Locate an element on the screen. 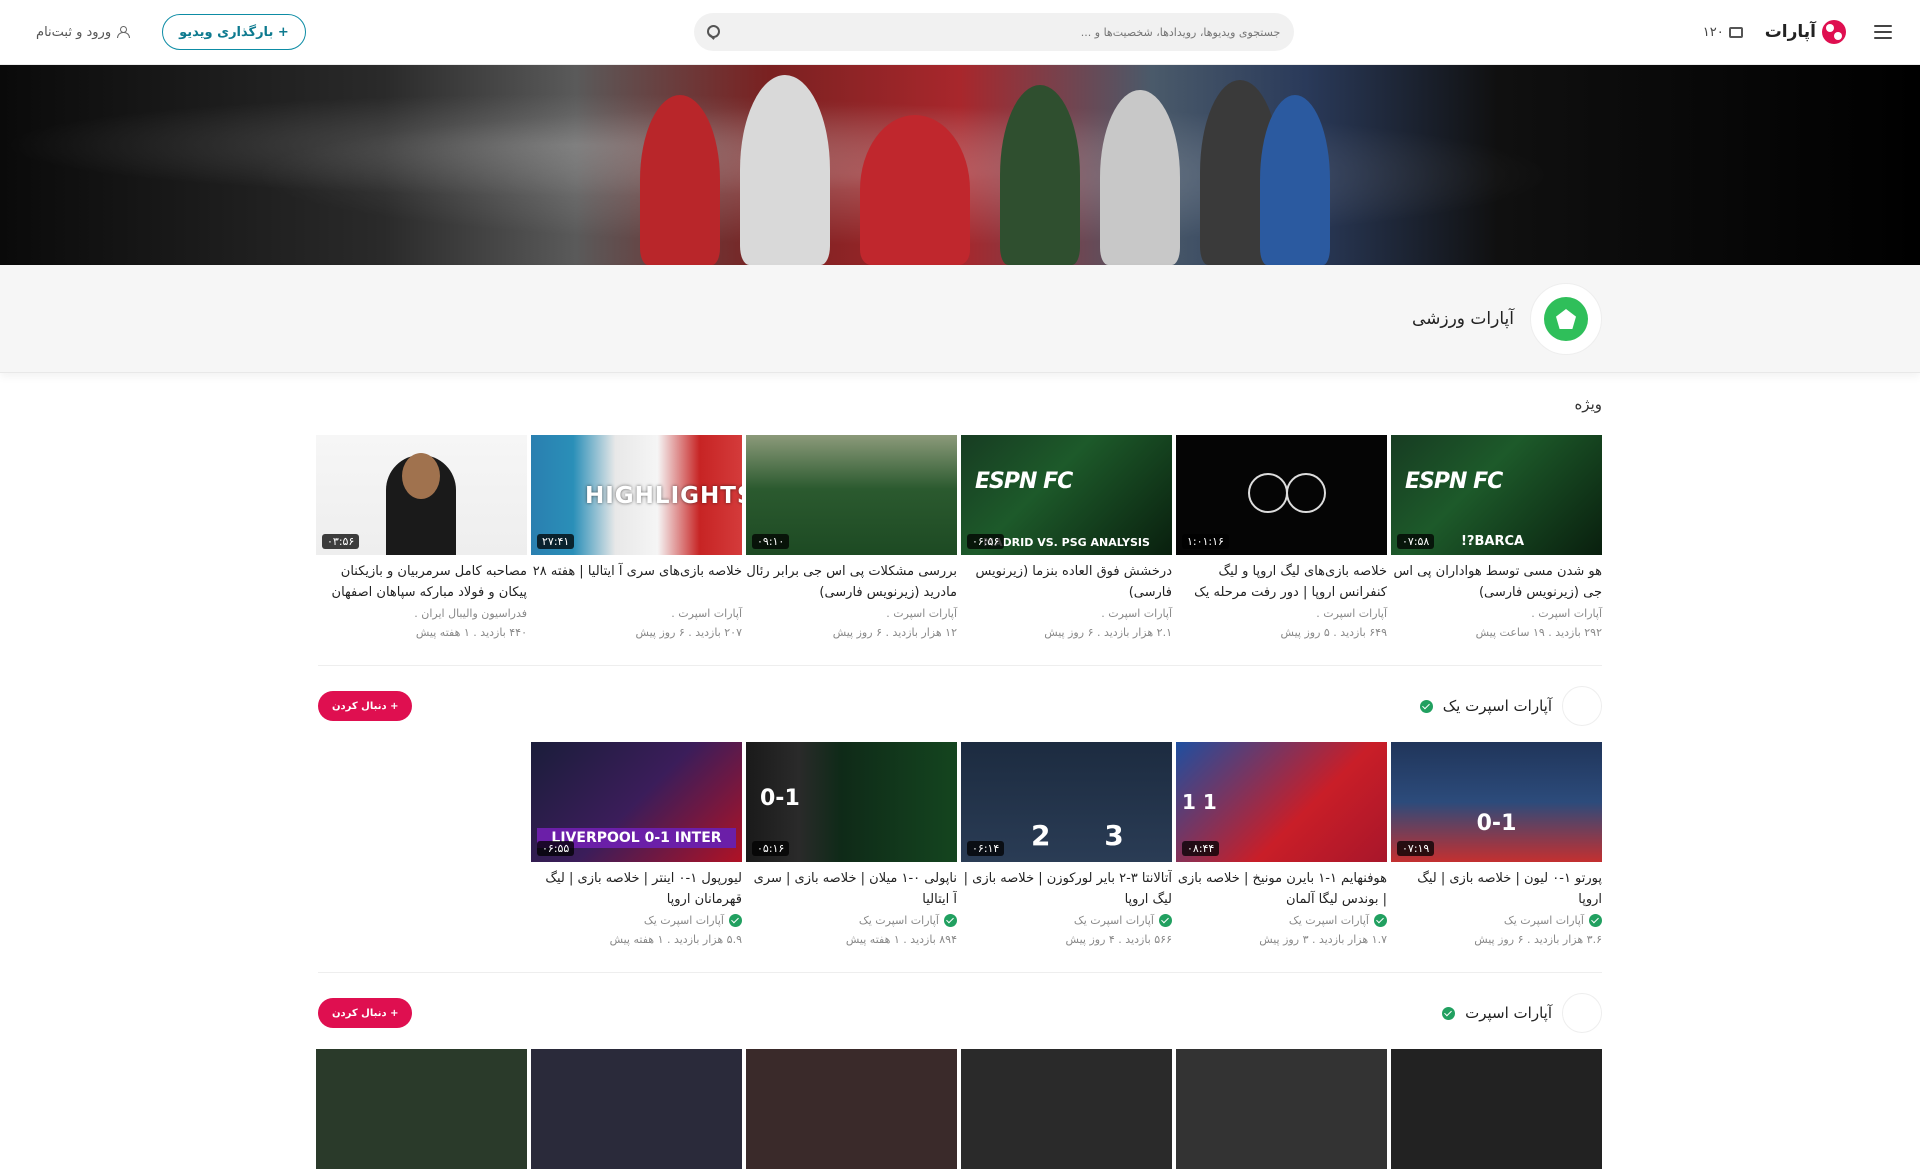 The height and width of the screenshot is (1169, 1920). video-thumbnail: ۱:۰۱:۱۶ is located at coordinates (1281, 495).